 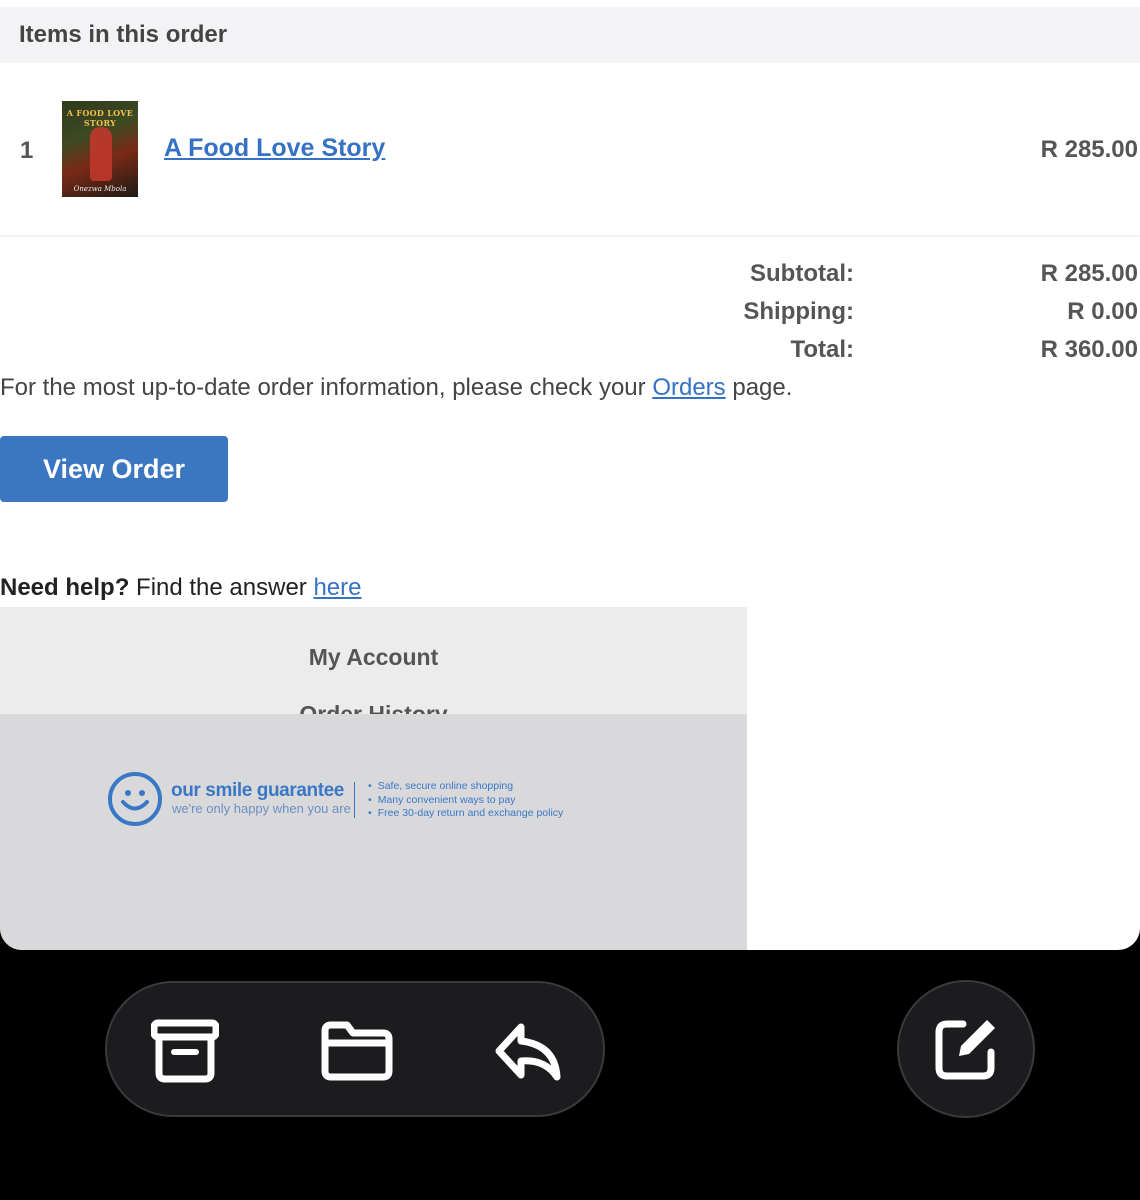 What do you see at coordinates (798, 311) in the screenshot?
I see `shipping-label: Shipping:` at bounding box center [798, 311].